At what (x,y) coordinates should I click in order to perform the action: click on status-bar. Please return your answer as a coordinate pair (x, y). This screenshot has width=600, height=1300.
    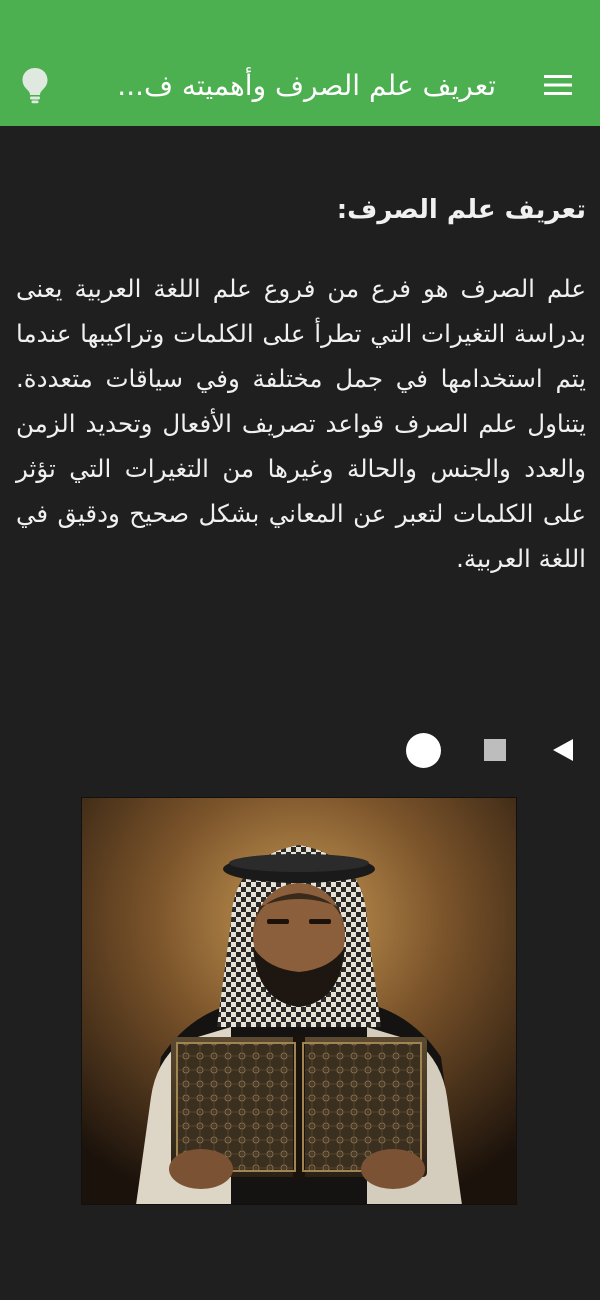
    Looking at the image, I should click on (300, 22).